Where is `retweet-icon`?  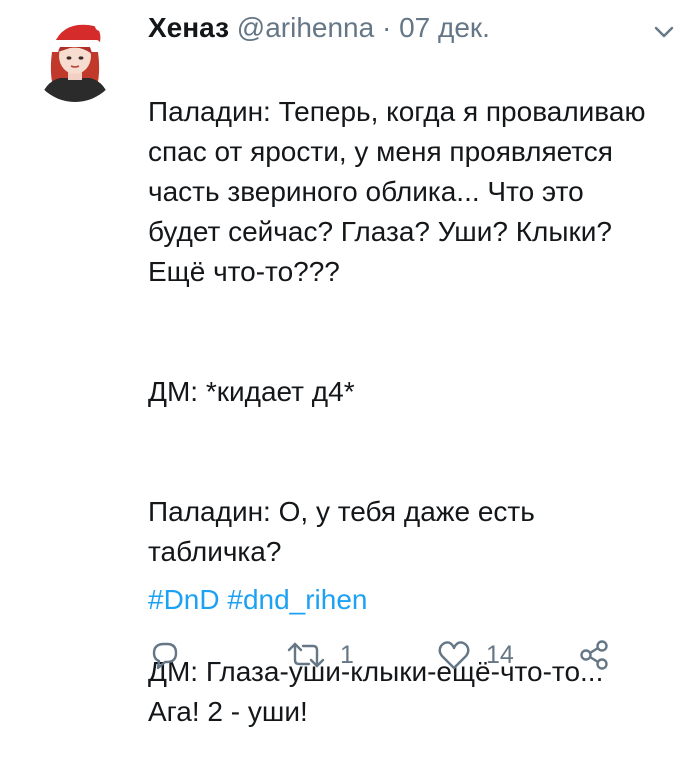
retweet-icon is located at coordinates (306, 655).